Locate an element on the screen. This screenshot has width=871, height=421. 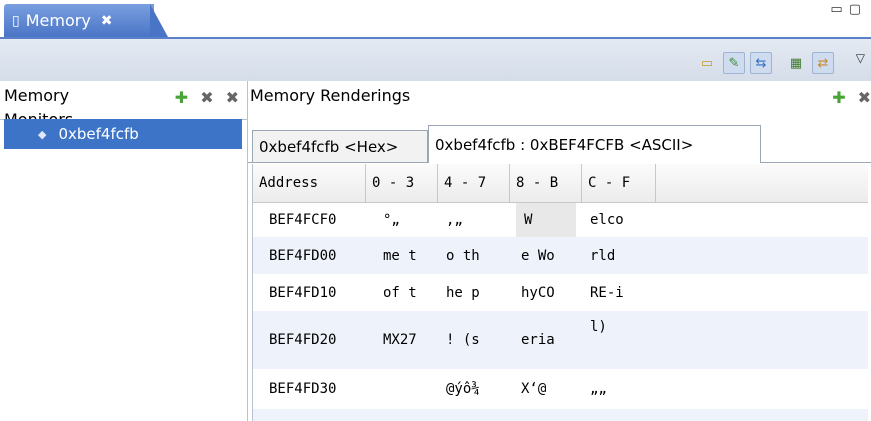
monitors-header: Memory Monitors ✚ ✖ ✖ is located at coordinates (123, 100).